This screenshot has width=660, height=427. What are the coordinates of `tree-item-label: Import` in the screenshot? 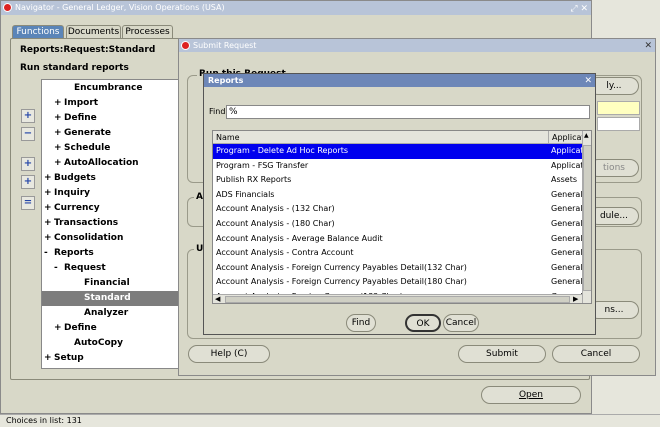 It's located at (81, 103).